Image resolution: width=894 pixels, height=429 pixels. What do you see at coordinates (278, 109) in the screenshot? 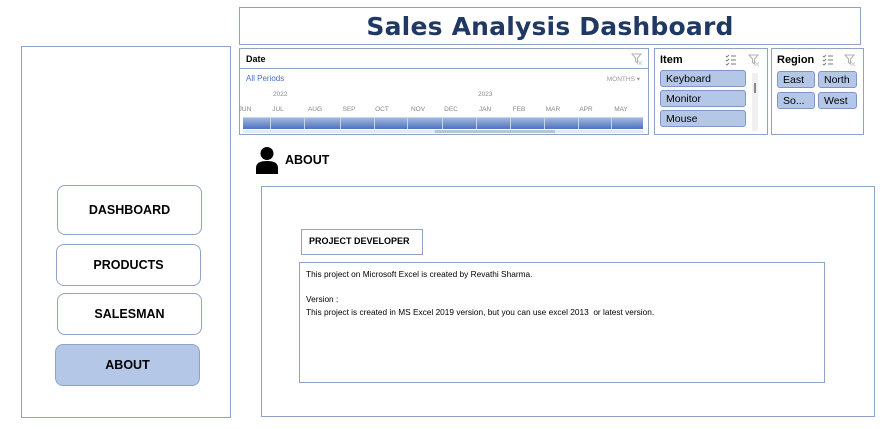
I see `timeline-month: JUL` at bounding box center [278, 109].